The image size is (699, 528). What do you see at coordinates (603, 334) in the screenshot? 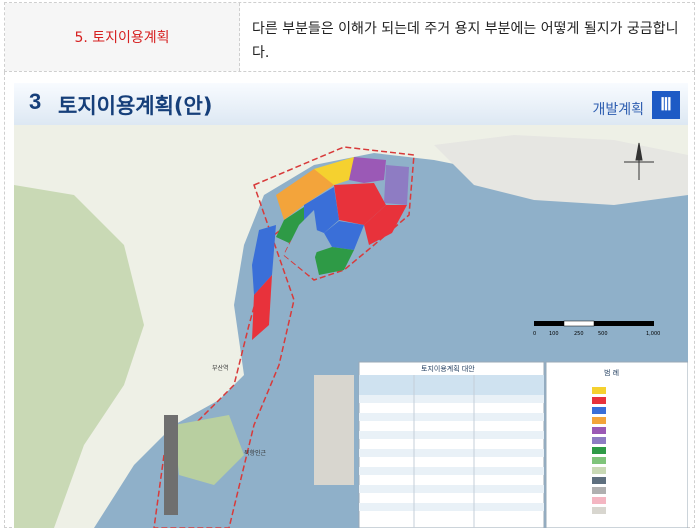
I see `scale-label-3: 500` at bounding box center [603, 334].